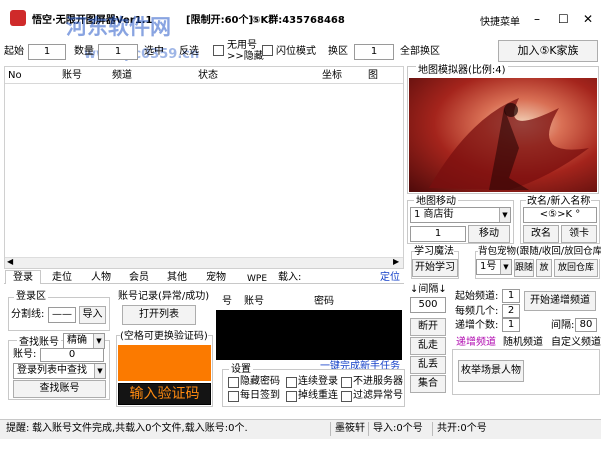 The image size is (601, 452). Describe the element at coordinates (233, 382) in the screenshot. I see `hide-password-checkbox` at that location.